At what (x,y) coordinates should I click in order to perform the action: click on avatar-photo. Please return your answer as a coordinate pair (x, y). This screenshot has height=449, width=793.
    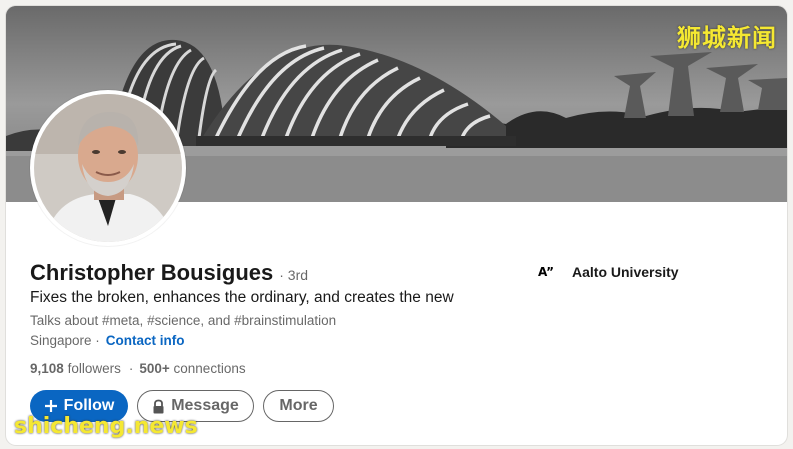
    Looking at the image, I should click on (108, 168).